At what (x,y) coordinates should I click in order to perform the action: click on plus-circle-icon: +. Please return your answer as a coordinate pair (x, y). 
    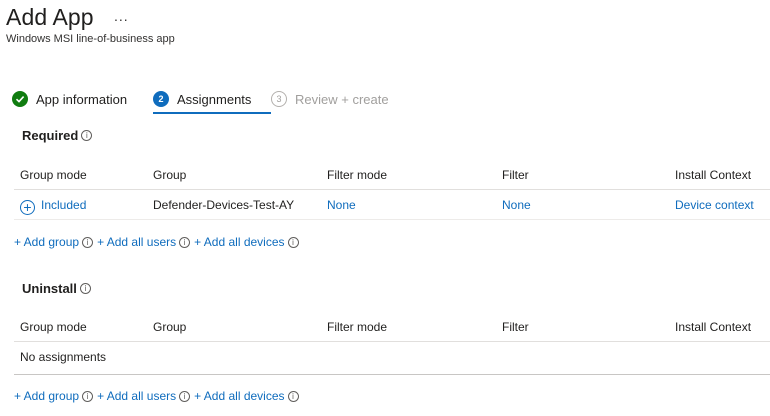
    Looking at the image, I should click on (27, 207).